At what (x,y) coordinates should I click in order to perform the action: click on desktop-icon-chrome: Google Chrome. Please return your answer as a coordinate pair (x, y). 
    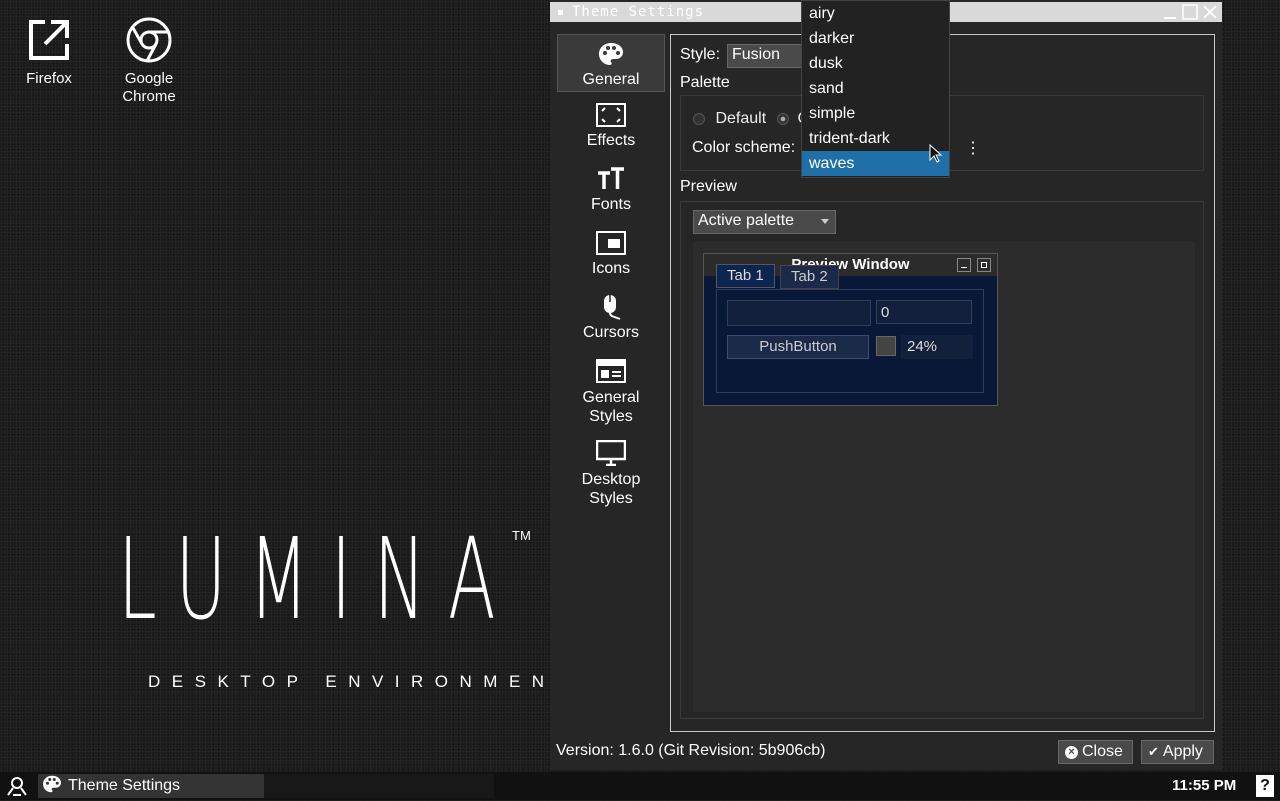
    Looking at the image, I should click on (149, 61).